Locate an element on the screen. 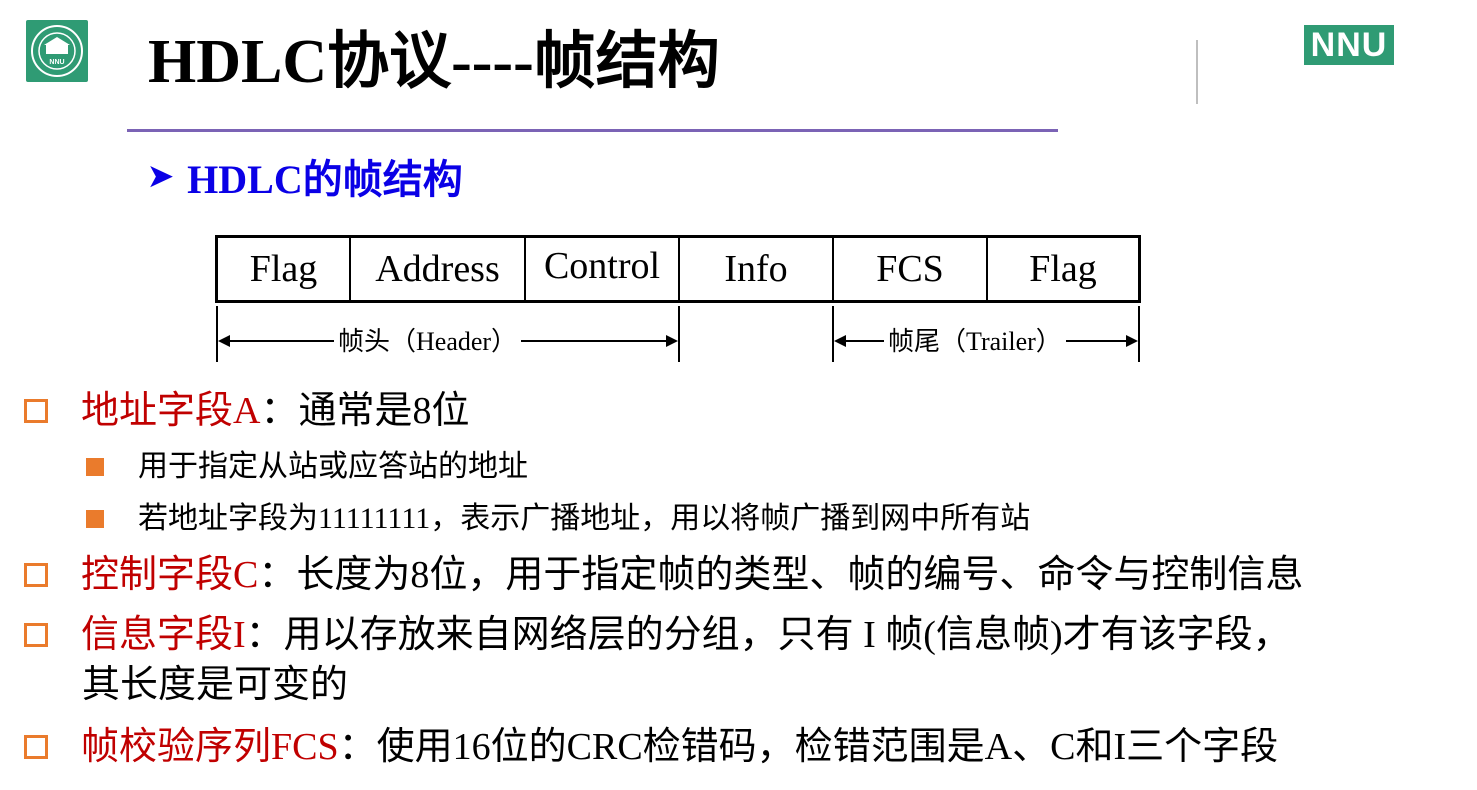 This screenshot has height=790, width=1477. header-span-right-tick is located at coordinates (679, 334).